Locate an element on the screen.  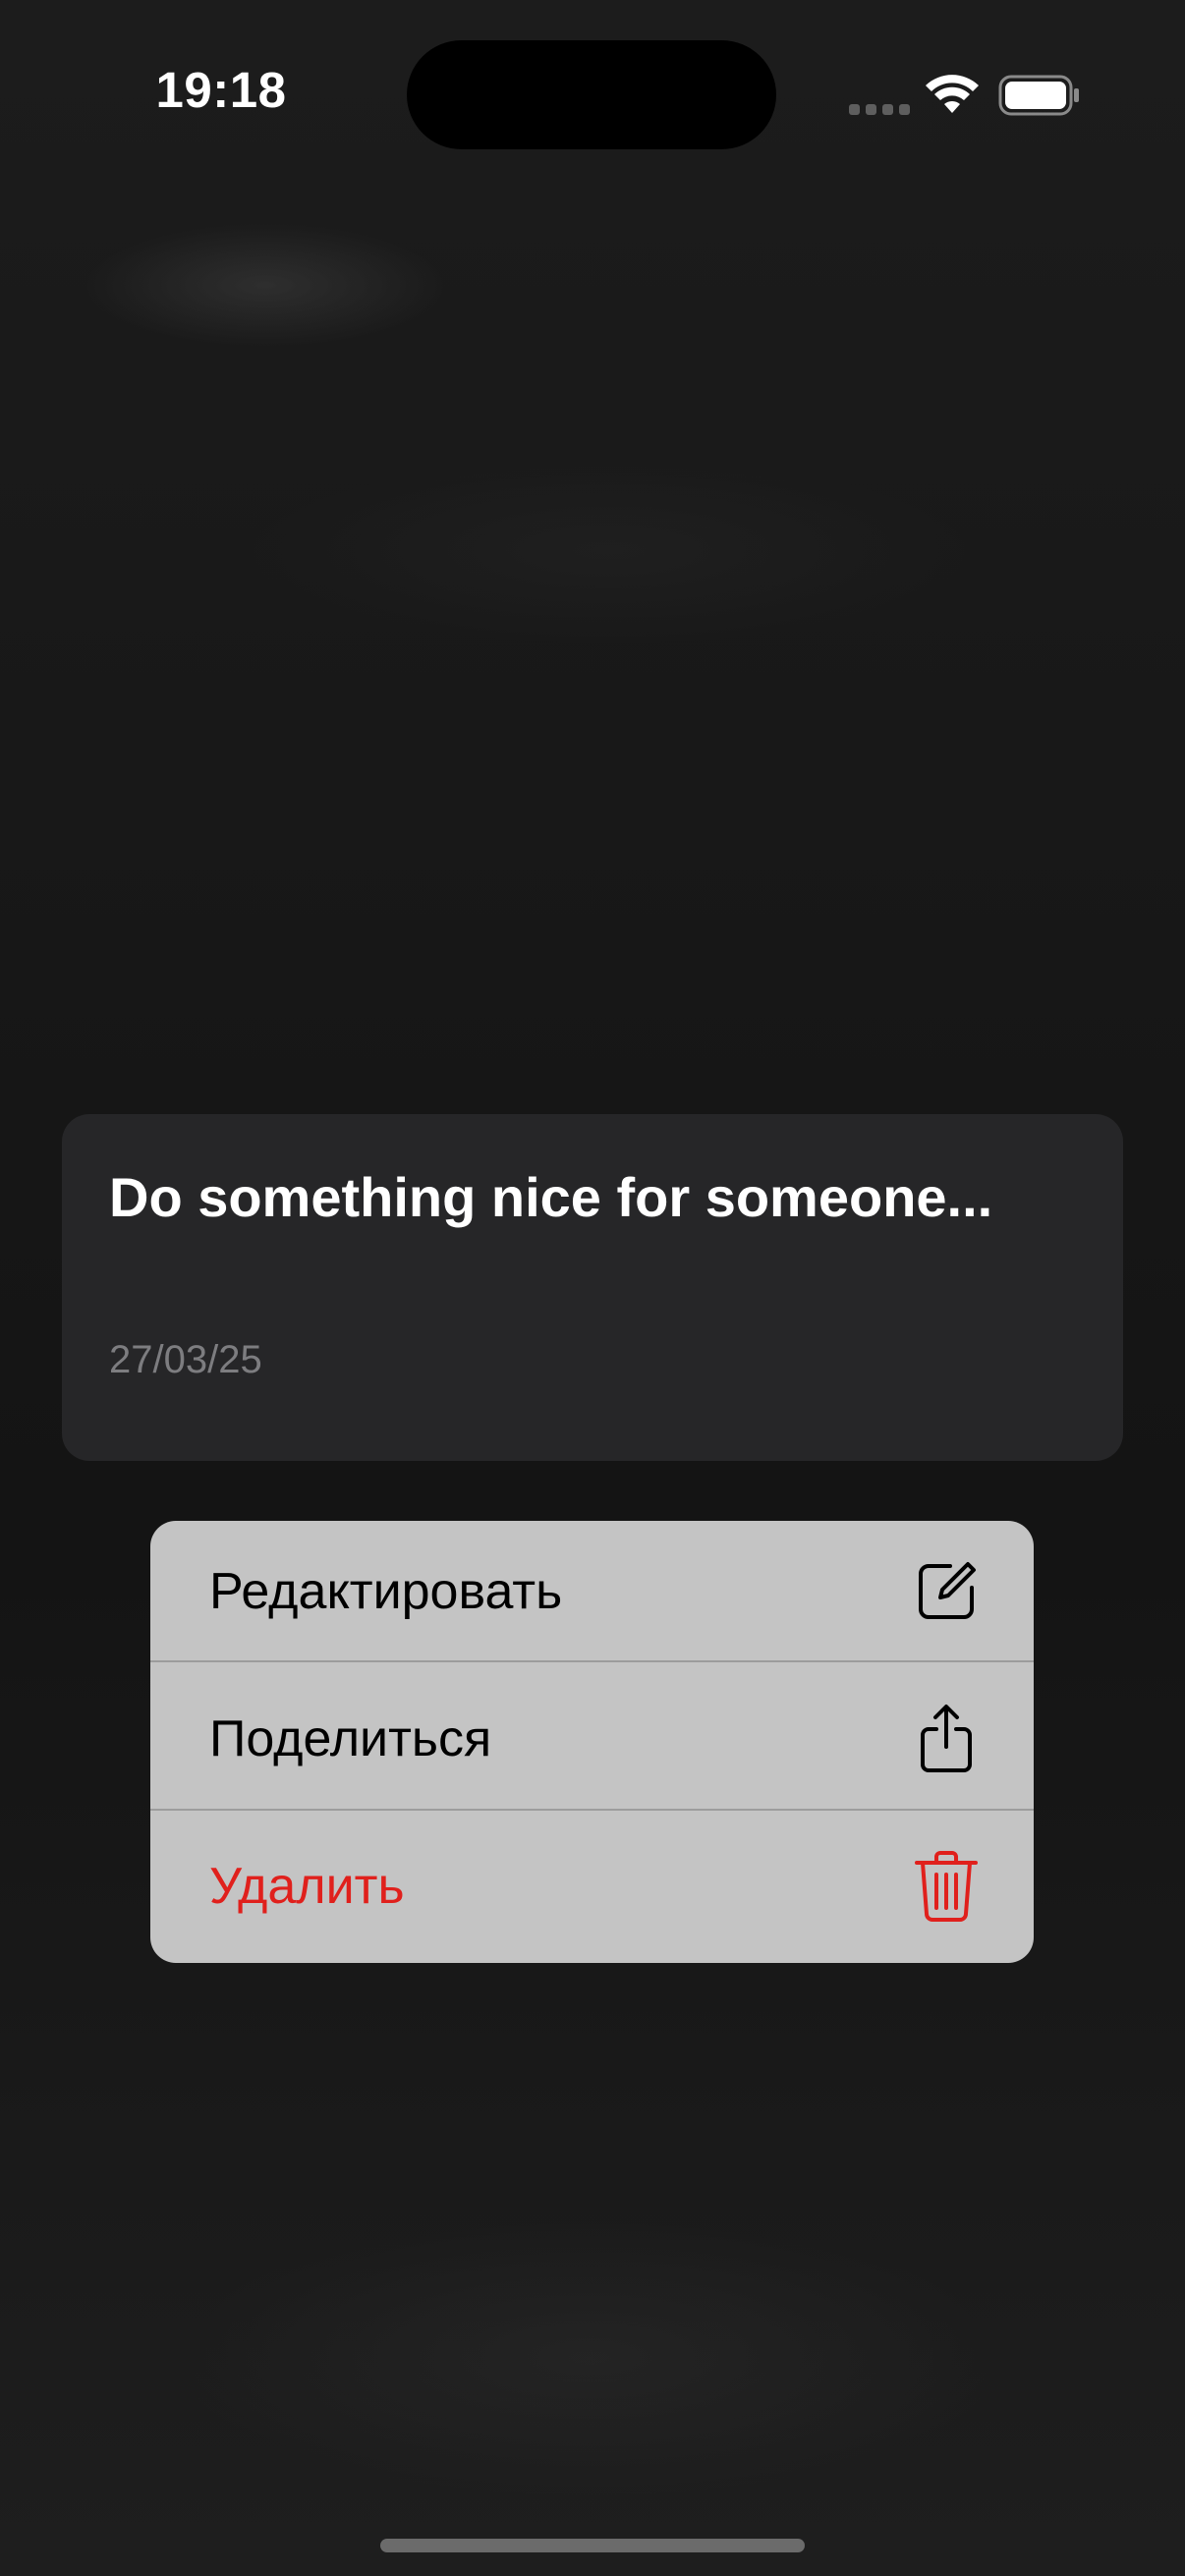
note-date: 27/03/25 is located at coordinates (185, 1359).